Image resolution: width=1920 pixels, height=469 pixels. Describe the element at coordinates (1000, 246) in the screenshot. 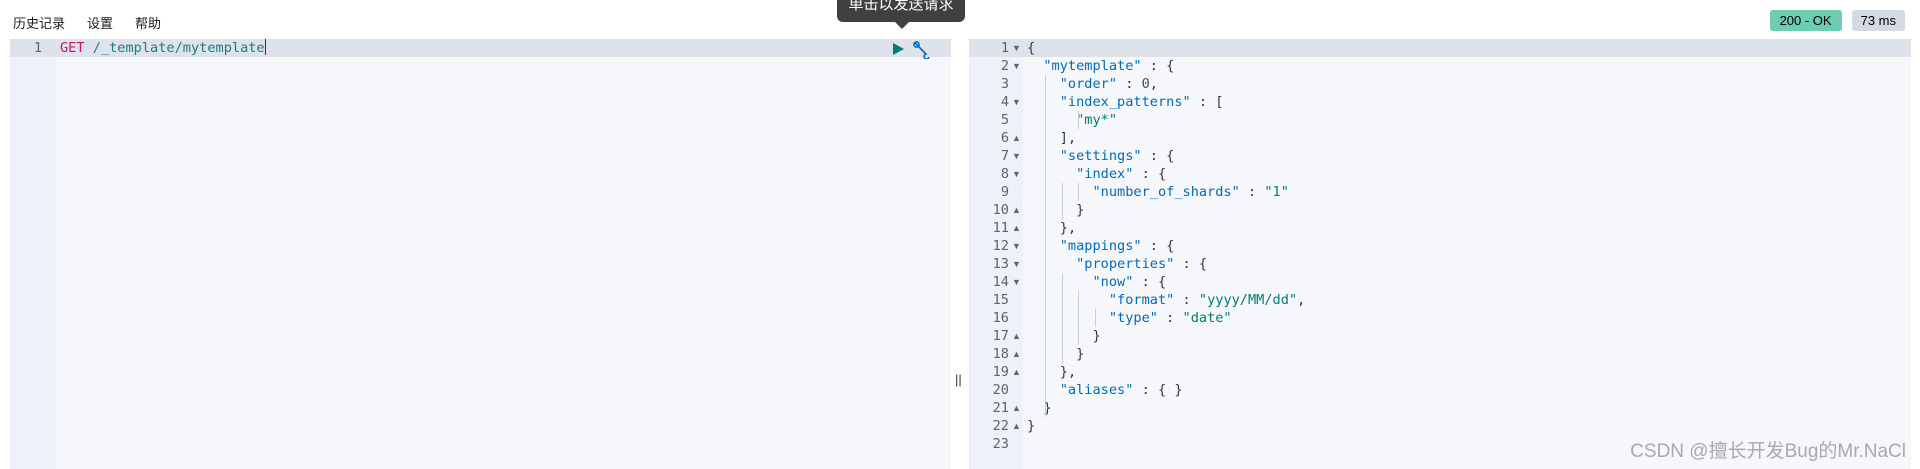

I see `response-line-number: 12` at that location.